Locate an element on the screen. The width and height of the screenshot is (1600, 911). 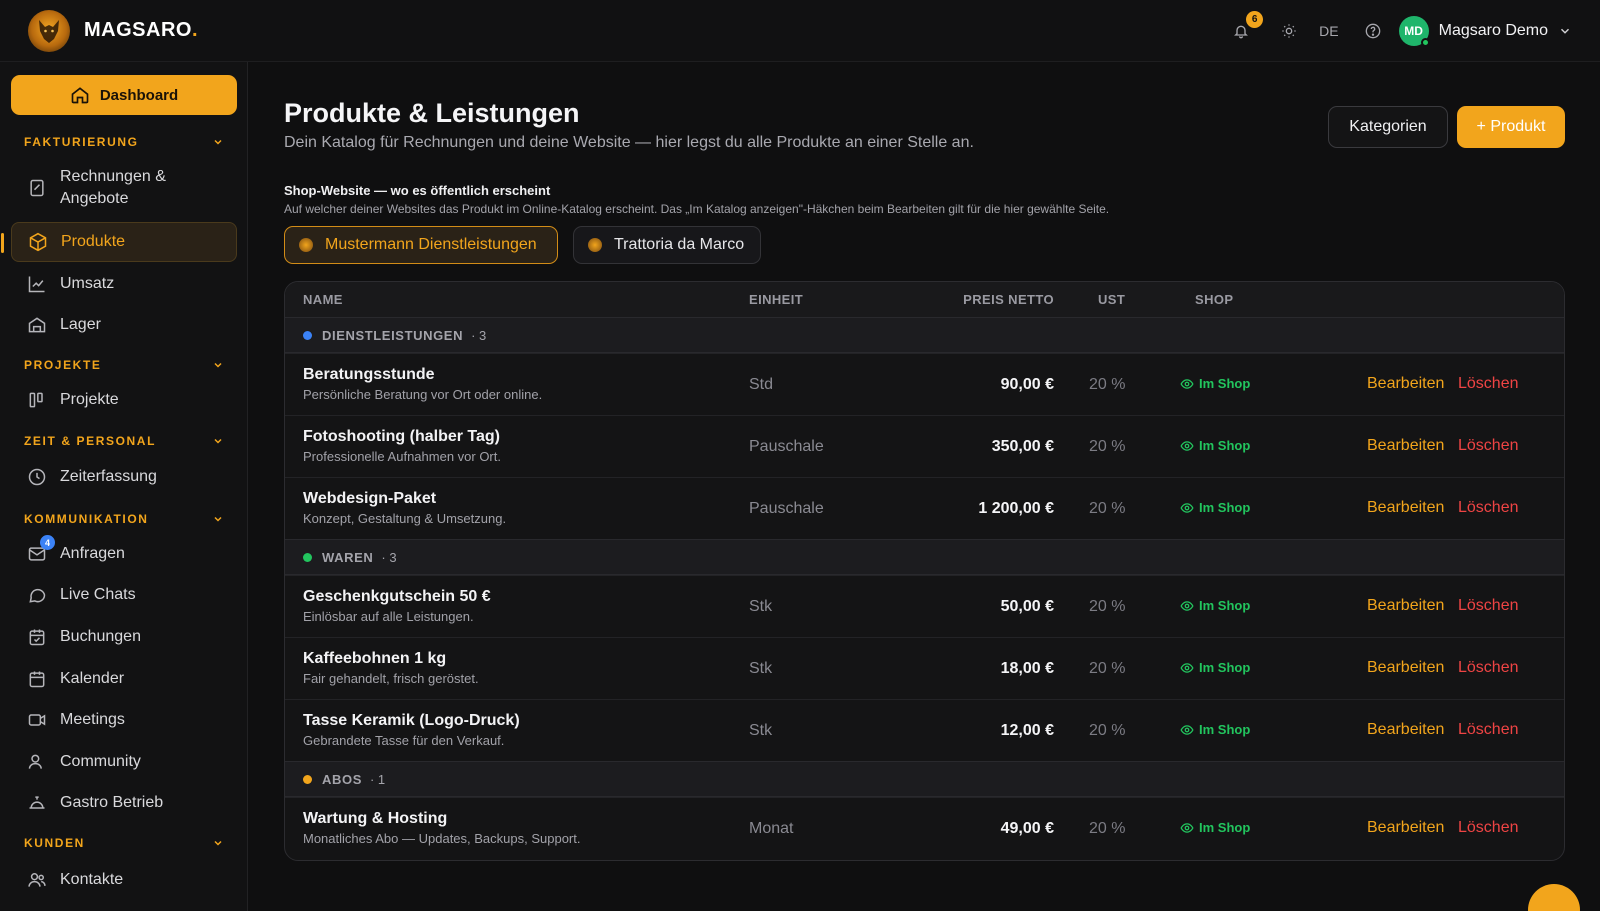
user-avatar: MD is located at coordinates (1414, 31).